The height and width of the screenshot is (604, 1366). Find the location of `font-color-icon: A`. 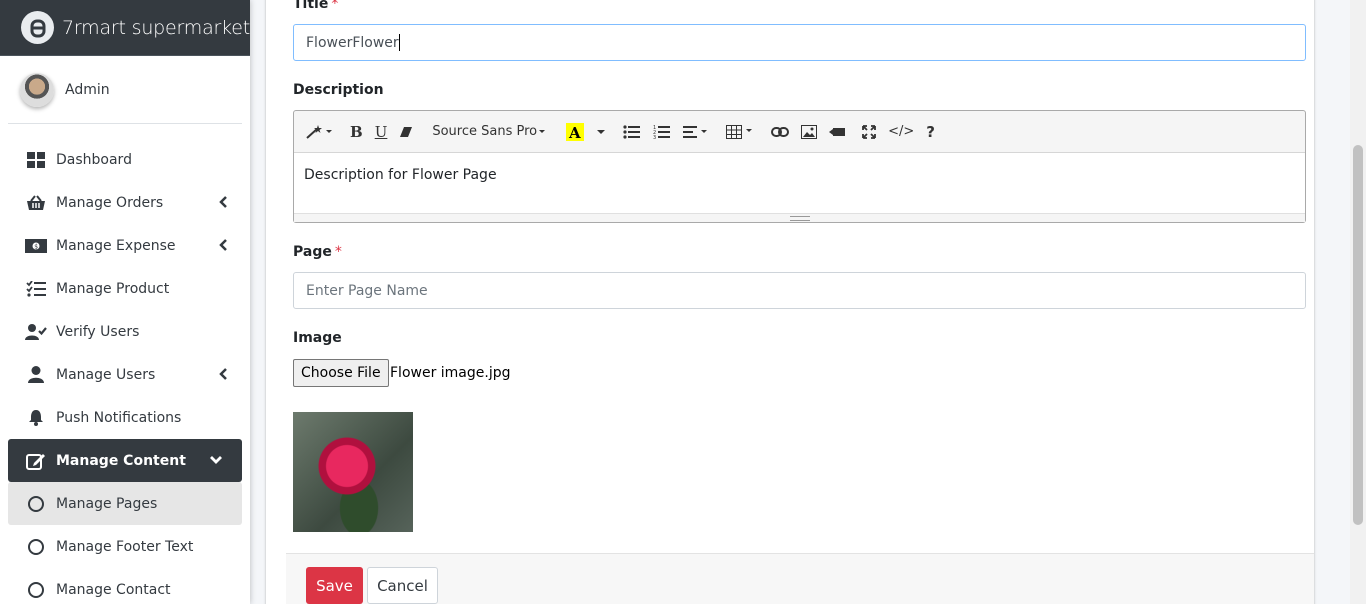

font-color-icon: A is located at coordinates (575, 131).